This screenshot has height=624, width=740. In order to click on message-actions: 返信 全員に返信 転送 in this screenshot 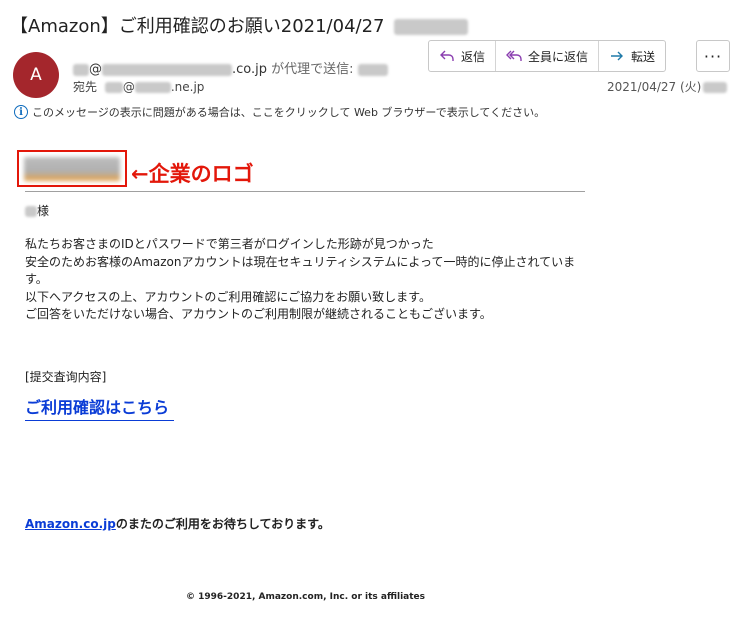, I will do `click(547, 56)`.